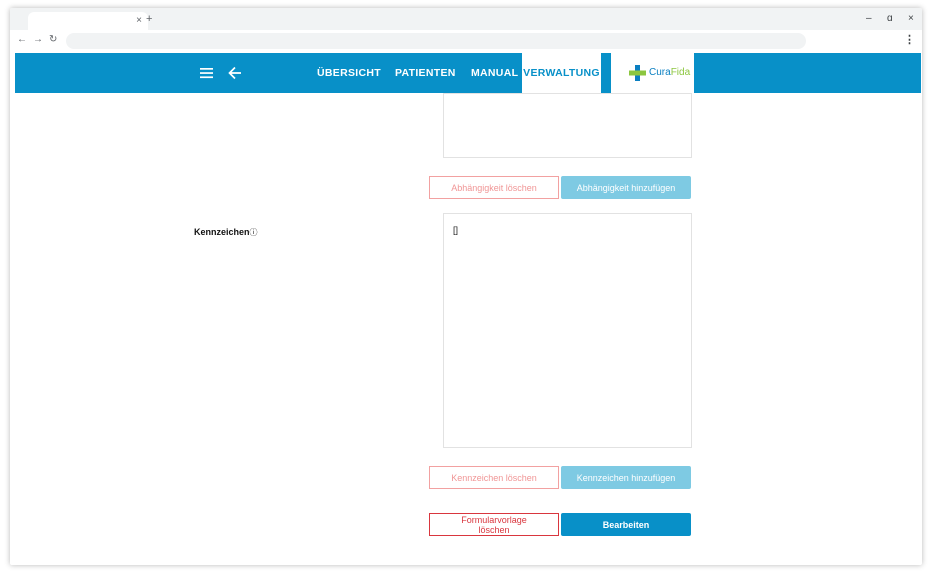 This screenshot has height=573, width=936. Describe the element at coordinates (235, 73) in the screenshot. I see `back-arrow-icon` at that location.